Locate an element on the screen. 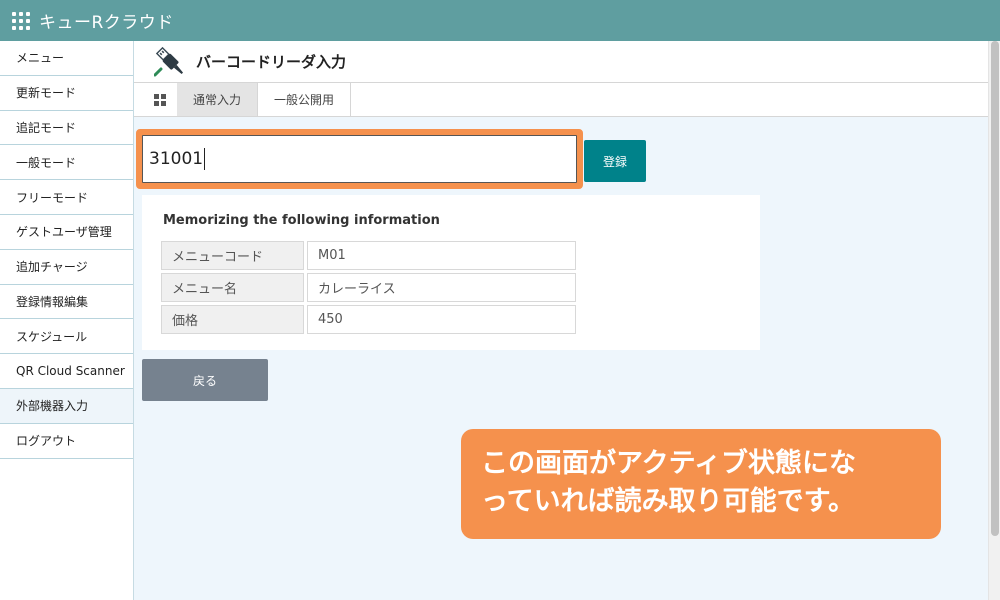 The image size is (1000, 600). tab-public: 一般公開用 is located at coordinates (305, 99).